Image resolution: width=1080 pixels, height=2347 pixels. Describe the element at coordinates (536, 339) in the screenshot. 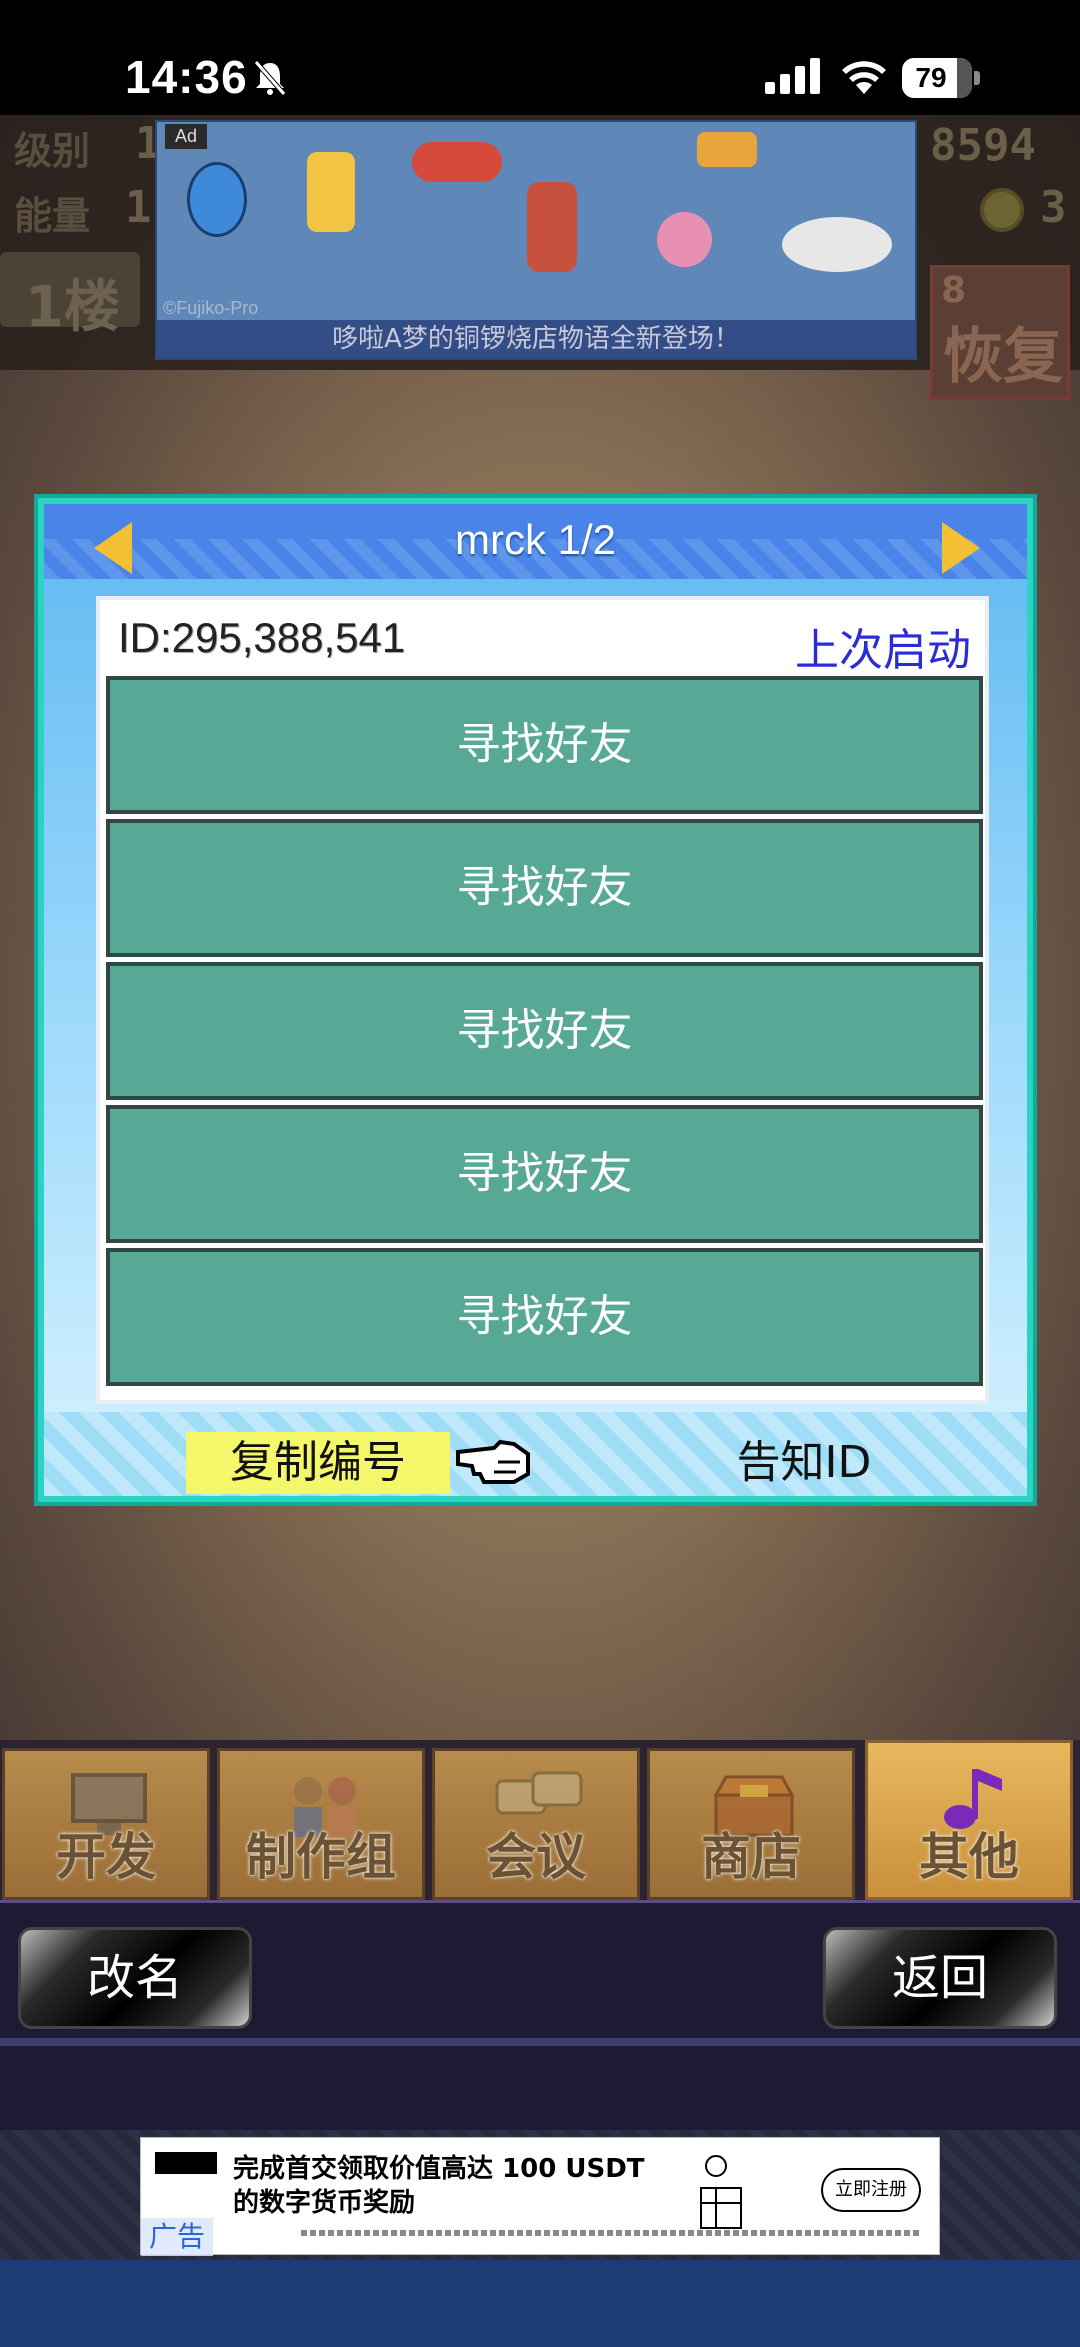

I see `ad-caption: 哆啦A梦的铜锣烧店物语全新登场！` at that location.